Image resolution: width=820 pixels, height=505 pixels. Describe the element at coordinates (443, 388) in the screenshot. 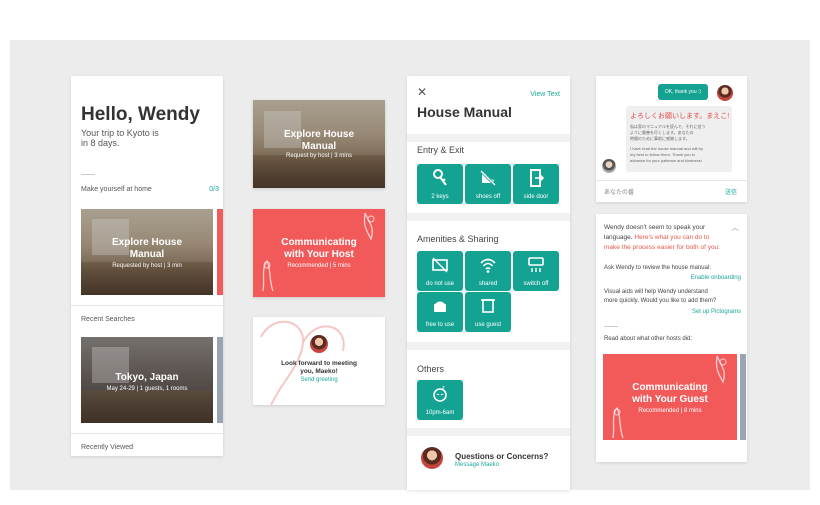

I see `svg-text: z` at that location.